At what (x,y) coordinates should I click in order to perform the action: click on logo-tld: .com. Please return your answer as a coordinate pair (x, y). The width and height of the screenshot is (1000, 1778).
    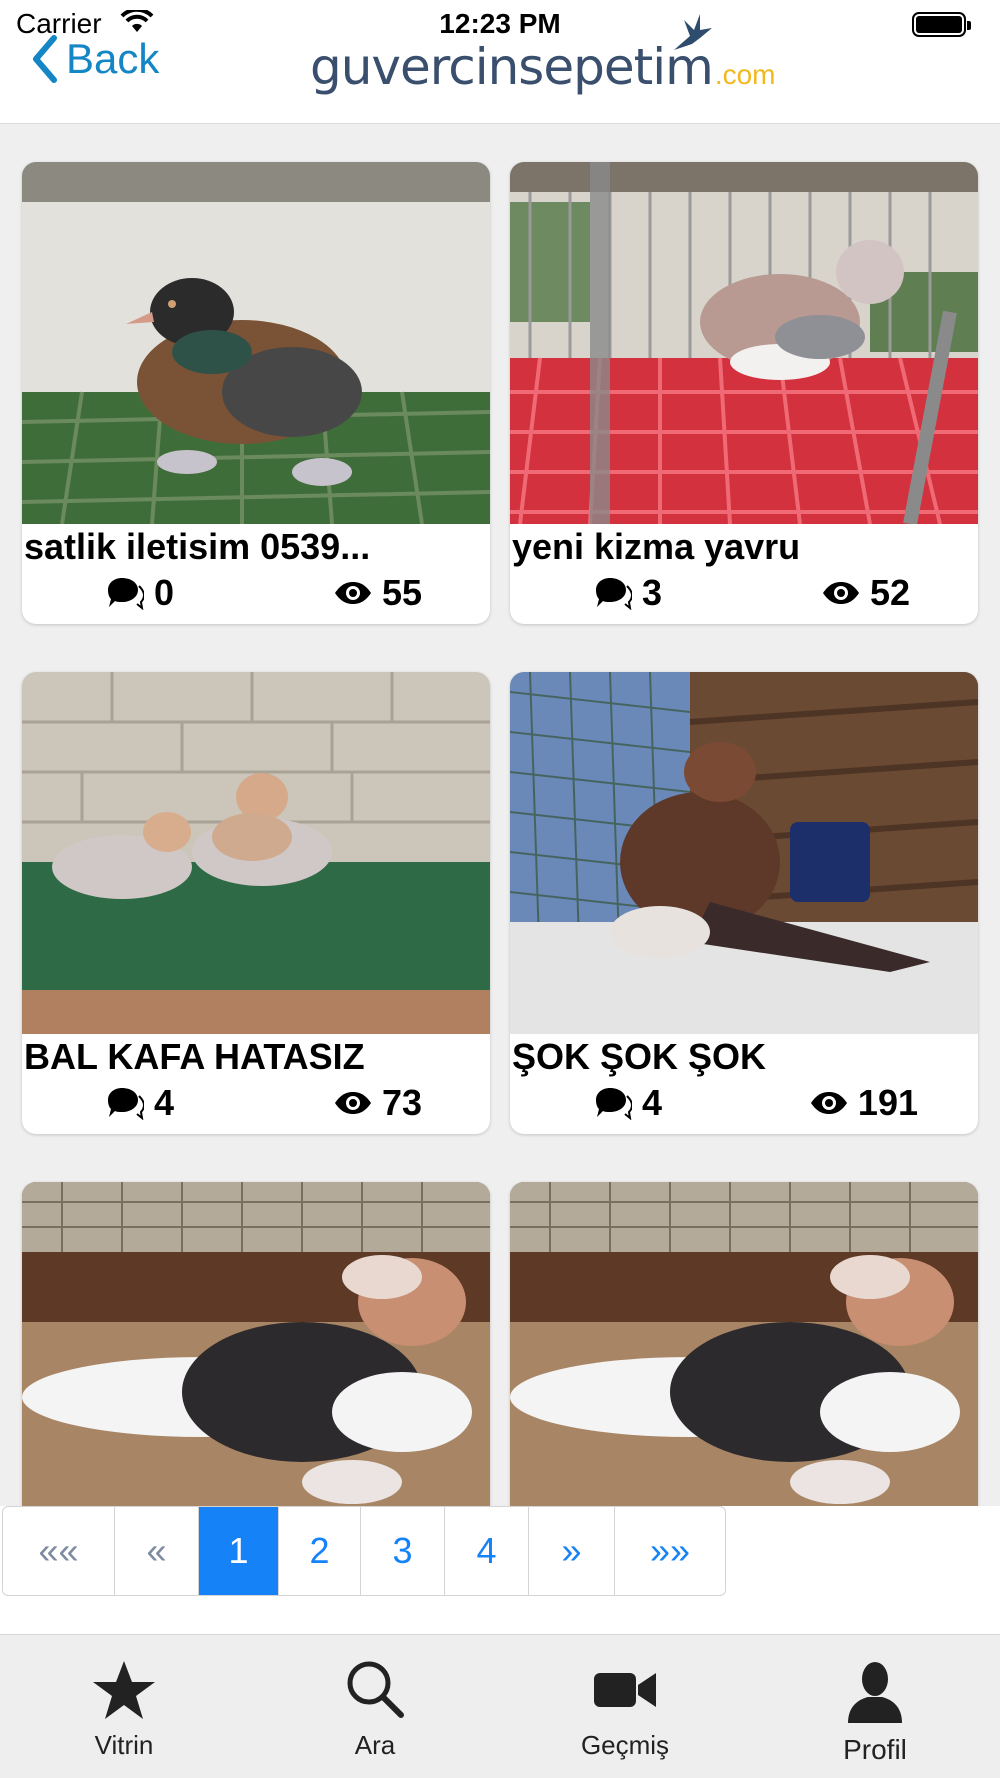
    Looking at the image, I should click on (745, 74).